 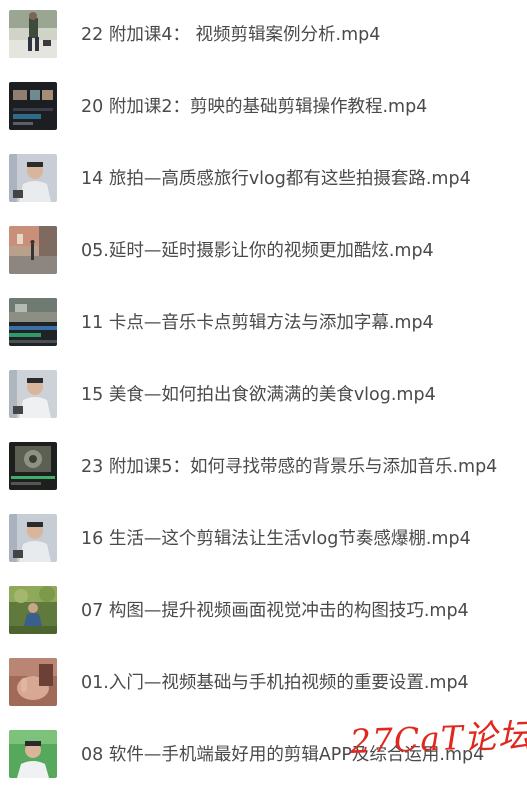 I want to click on file-row: 15 美食—如何拍出食欲满满的美食vlog.mp4, so click(x=263, y=396).